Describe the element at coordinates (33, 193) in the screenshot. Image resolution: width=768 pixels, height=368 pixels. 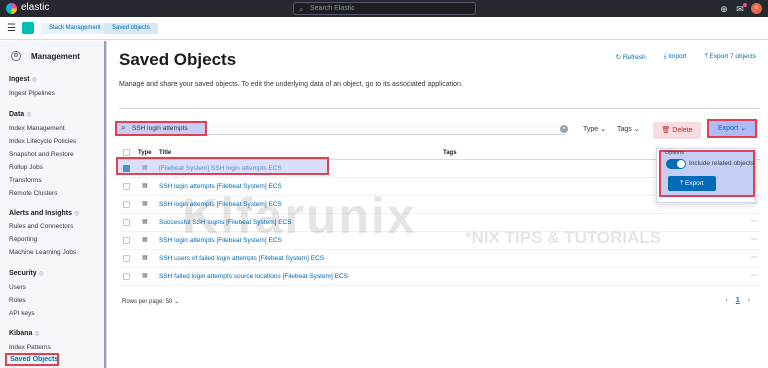
I see `sidebar-item-remote-clusters: Remote Clusters` at that location.